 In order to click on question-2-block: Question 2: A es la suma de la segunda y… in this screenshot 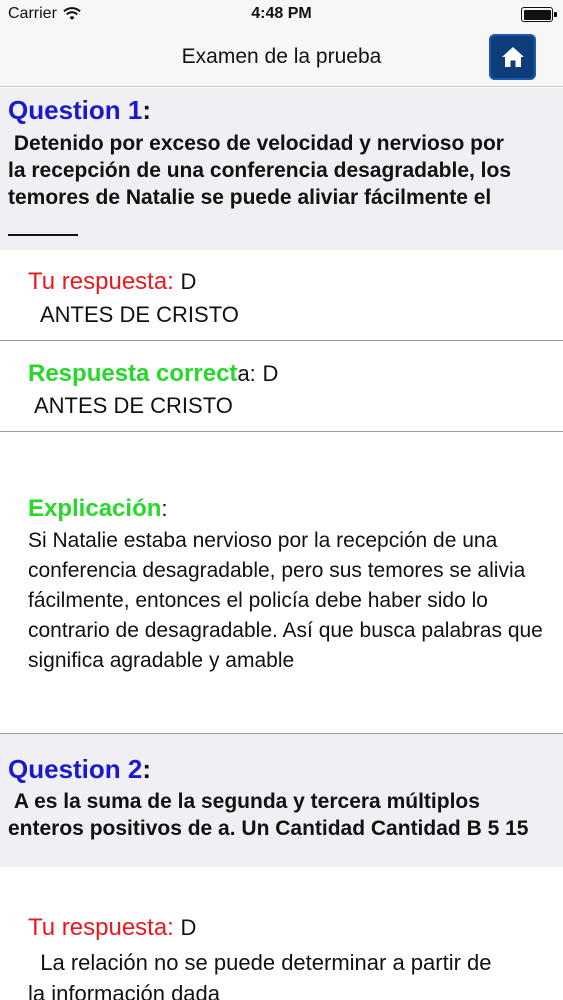, I will do `click(281, 800)`.